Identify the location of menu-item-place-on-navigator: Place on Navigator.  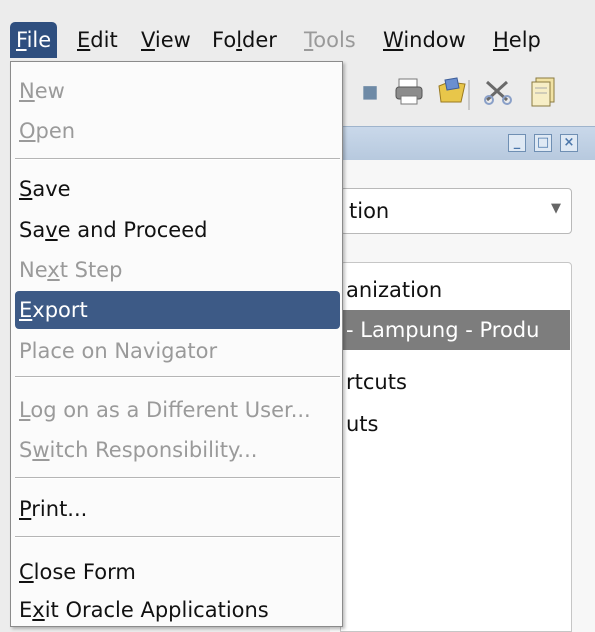
(177, 351).